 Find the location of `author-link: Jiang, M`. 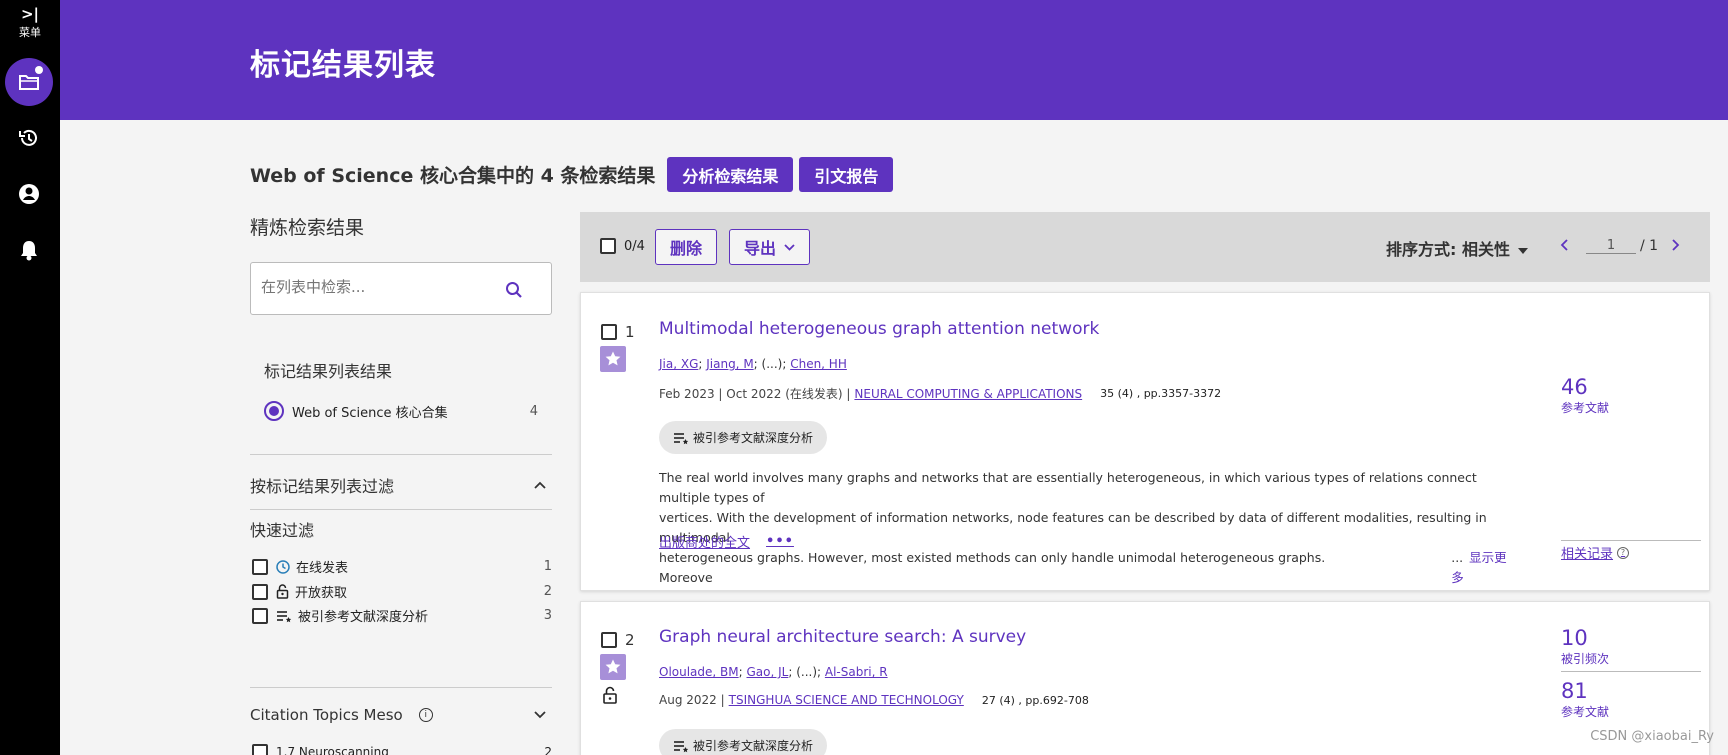

author-link: Jiang, M is located at coordinates (729, 364).